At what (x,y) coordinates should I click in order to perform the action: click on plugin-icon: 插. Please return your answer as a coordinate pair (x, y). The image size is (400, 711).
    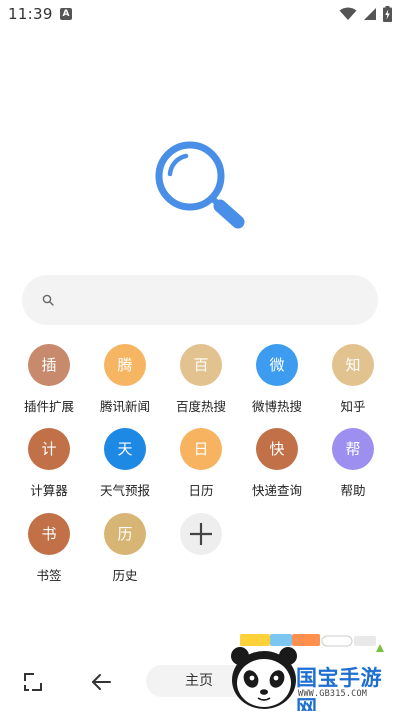
    Looking at the image, I should click on (49, 365).